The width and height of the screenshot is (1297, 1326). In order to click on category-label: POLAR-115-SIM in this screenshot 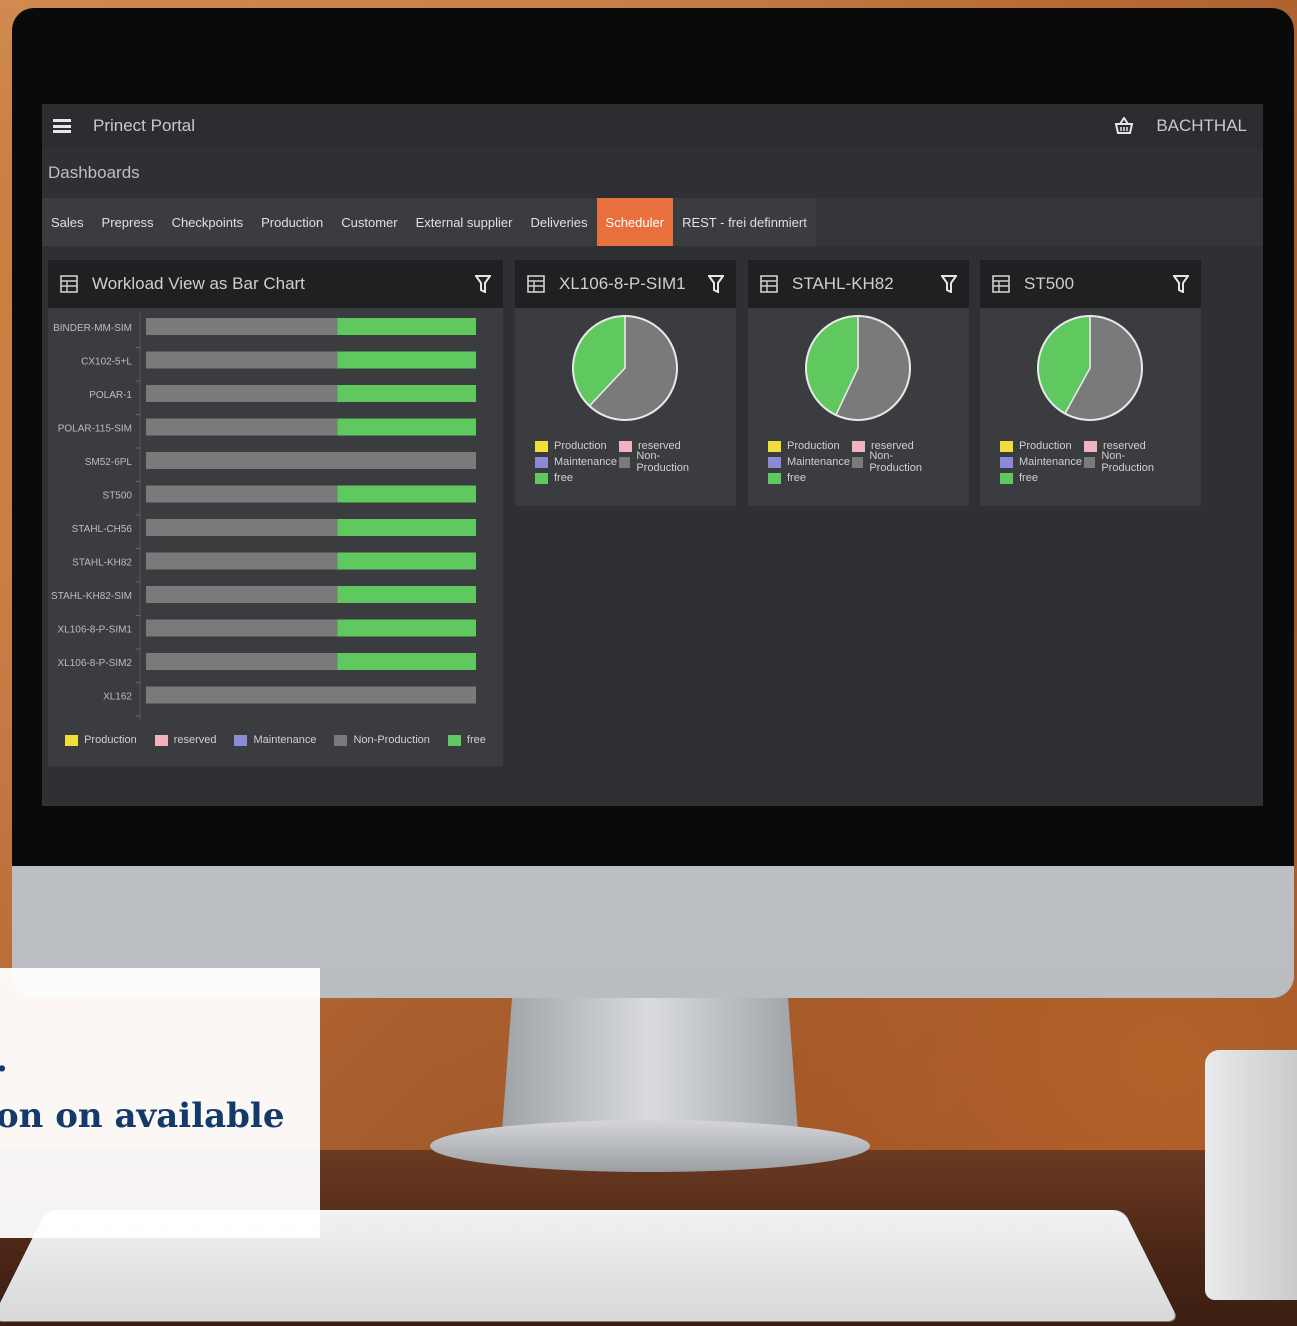, I will do `click(95, 429)`.